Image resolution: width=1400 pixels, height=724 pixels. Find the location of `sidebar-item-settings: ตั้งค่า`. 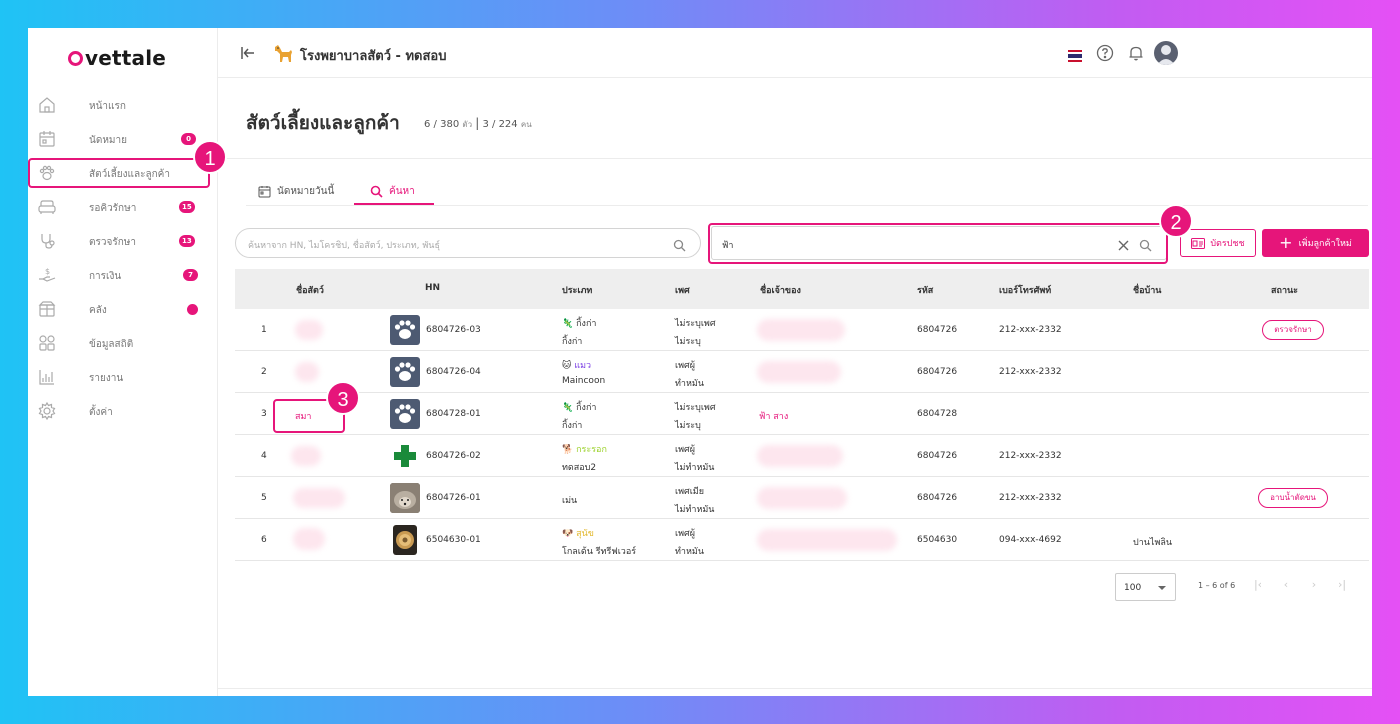

sidebar-item-settings: ตั้งค่า is located at coordinates (123, 411).